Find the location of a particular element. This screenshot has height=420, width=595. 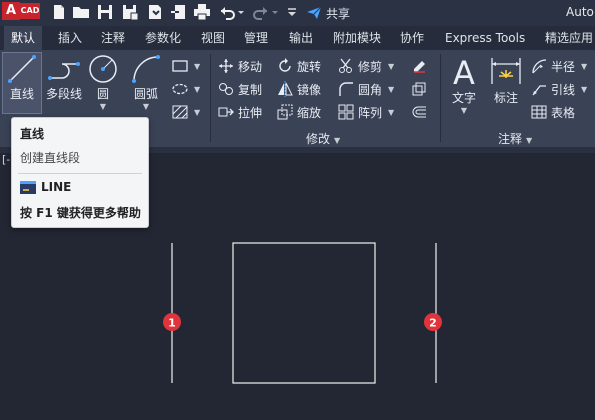

polyline-button: 多段线 is located at coordinates (64, 78).